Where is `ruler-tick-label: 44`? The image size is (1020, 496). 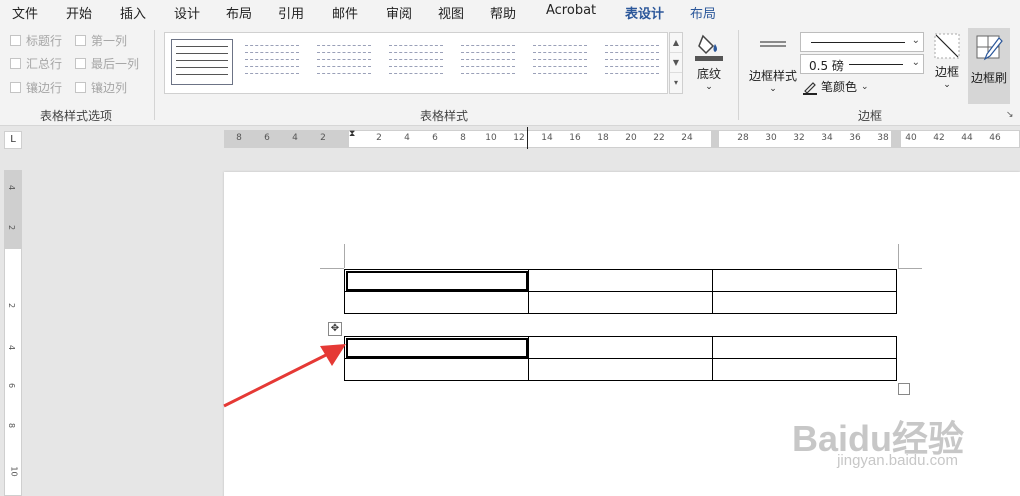 ruler-tick-label: 44 is located at coordinates (967, 138).